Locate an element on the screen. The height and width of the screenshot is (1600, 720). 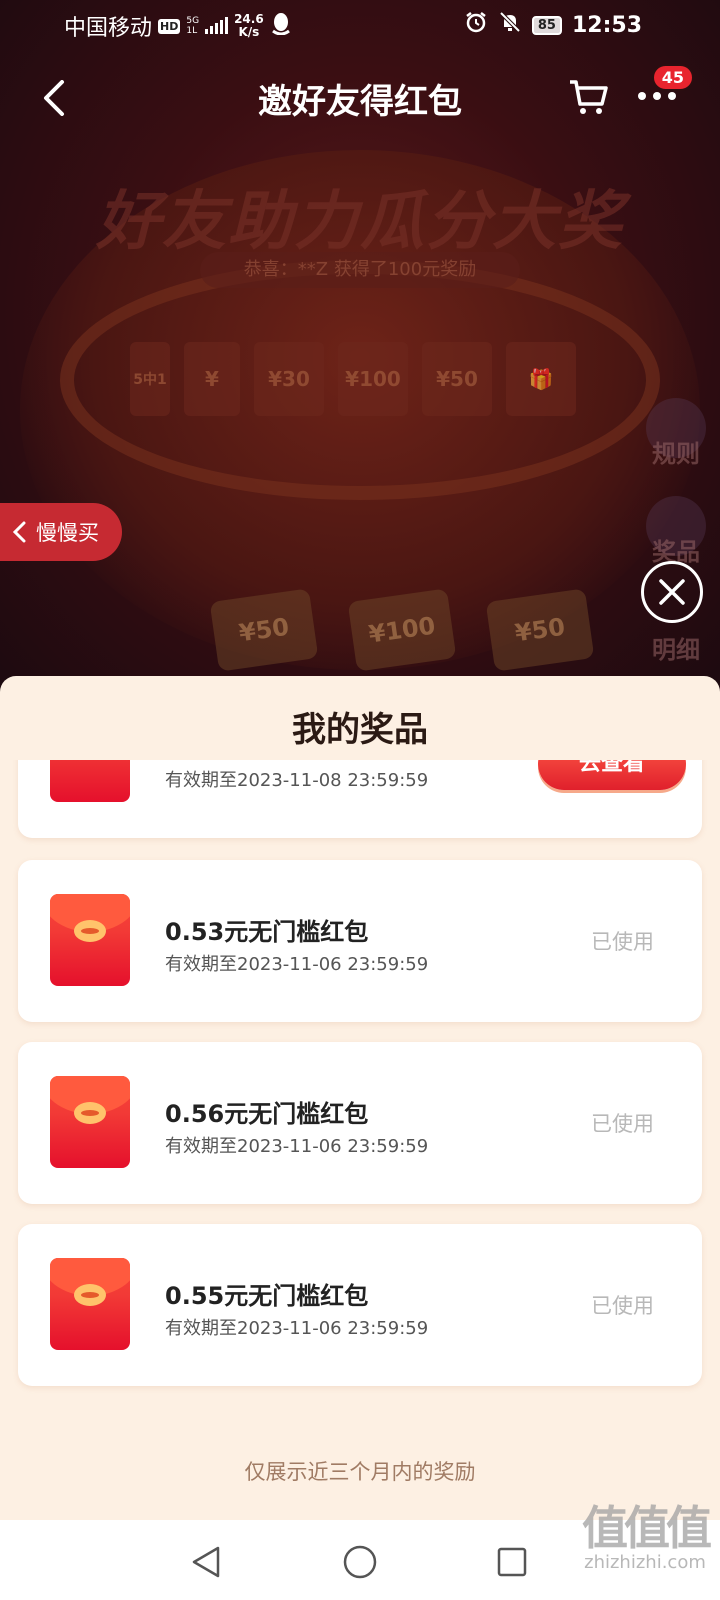
site-watermark: 值值值 zhizhizhi.com is located at coordinates (647, 1537).